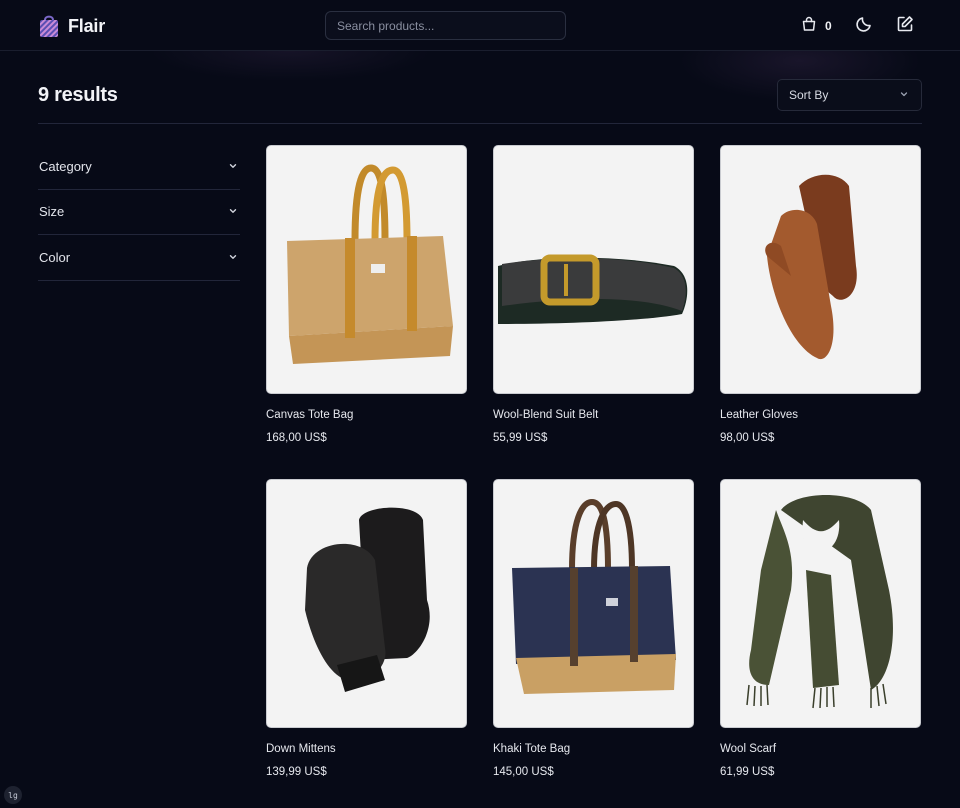 The height and width of the screenshot is (808, 960). What do you see at coordinates (366, 416) in the screenshot?
I see `product-name: Canvas Tote Bag` at bounding box center [366, 416].